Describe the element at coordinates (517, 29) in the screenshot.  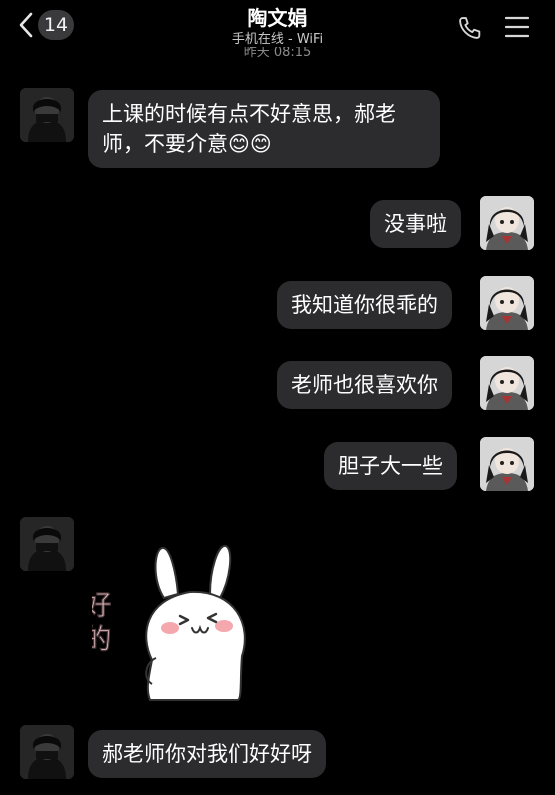
I see `hamburger-menu-icon` at that location.